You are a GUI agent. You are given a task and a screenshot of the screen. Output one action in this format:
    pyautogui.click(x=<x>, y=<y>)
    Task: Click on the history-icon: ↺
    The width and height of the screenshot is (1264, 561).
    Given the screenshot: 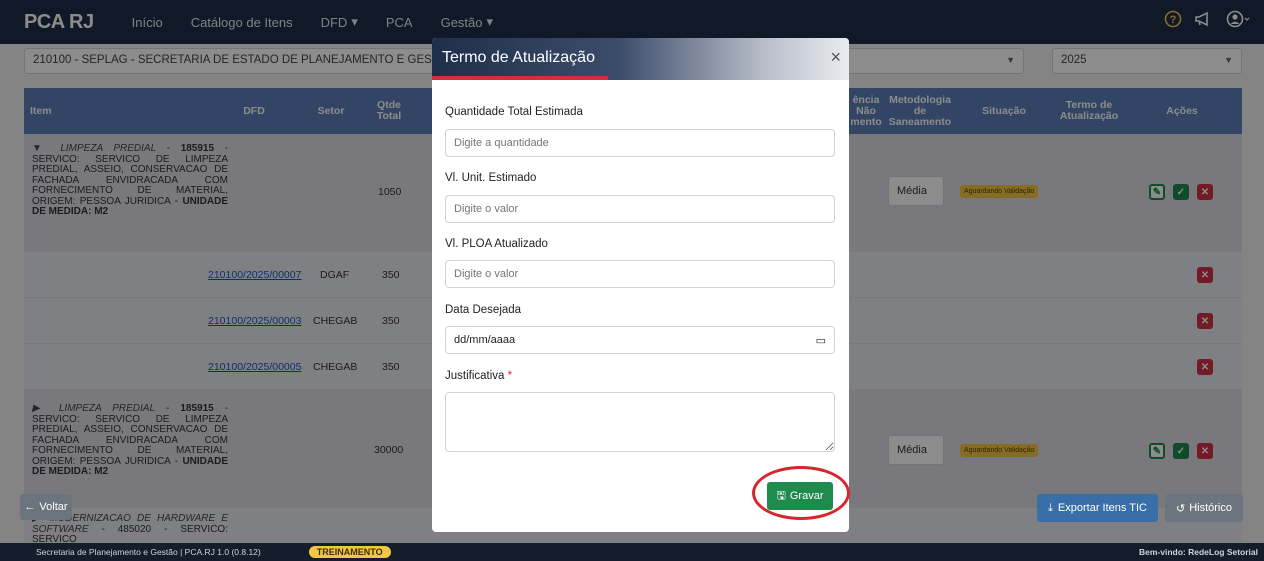 What is the action you would take?
    pyautogui.click(x=1180, y=508)
    